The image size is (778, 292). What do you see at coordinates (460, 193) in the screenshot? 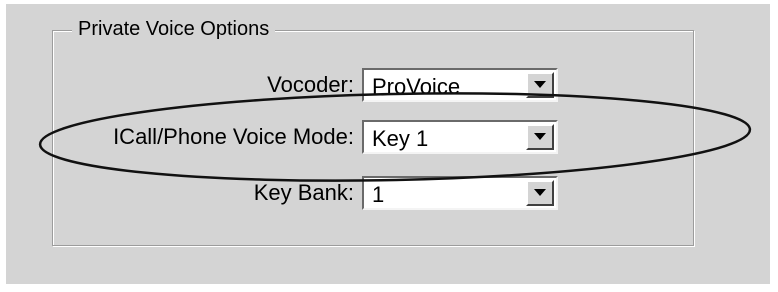
I see `key-bank-select: 1` at bounding box center [460, 193].